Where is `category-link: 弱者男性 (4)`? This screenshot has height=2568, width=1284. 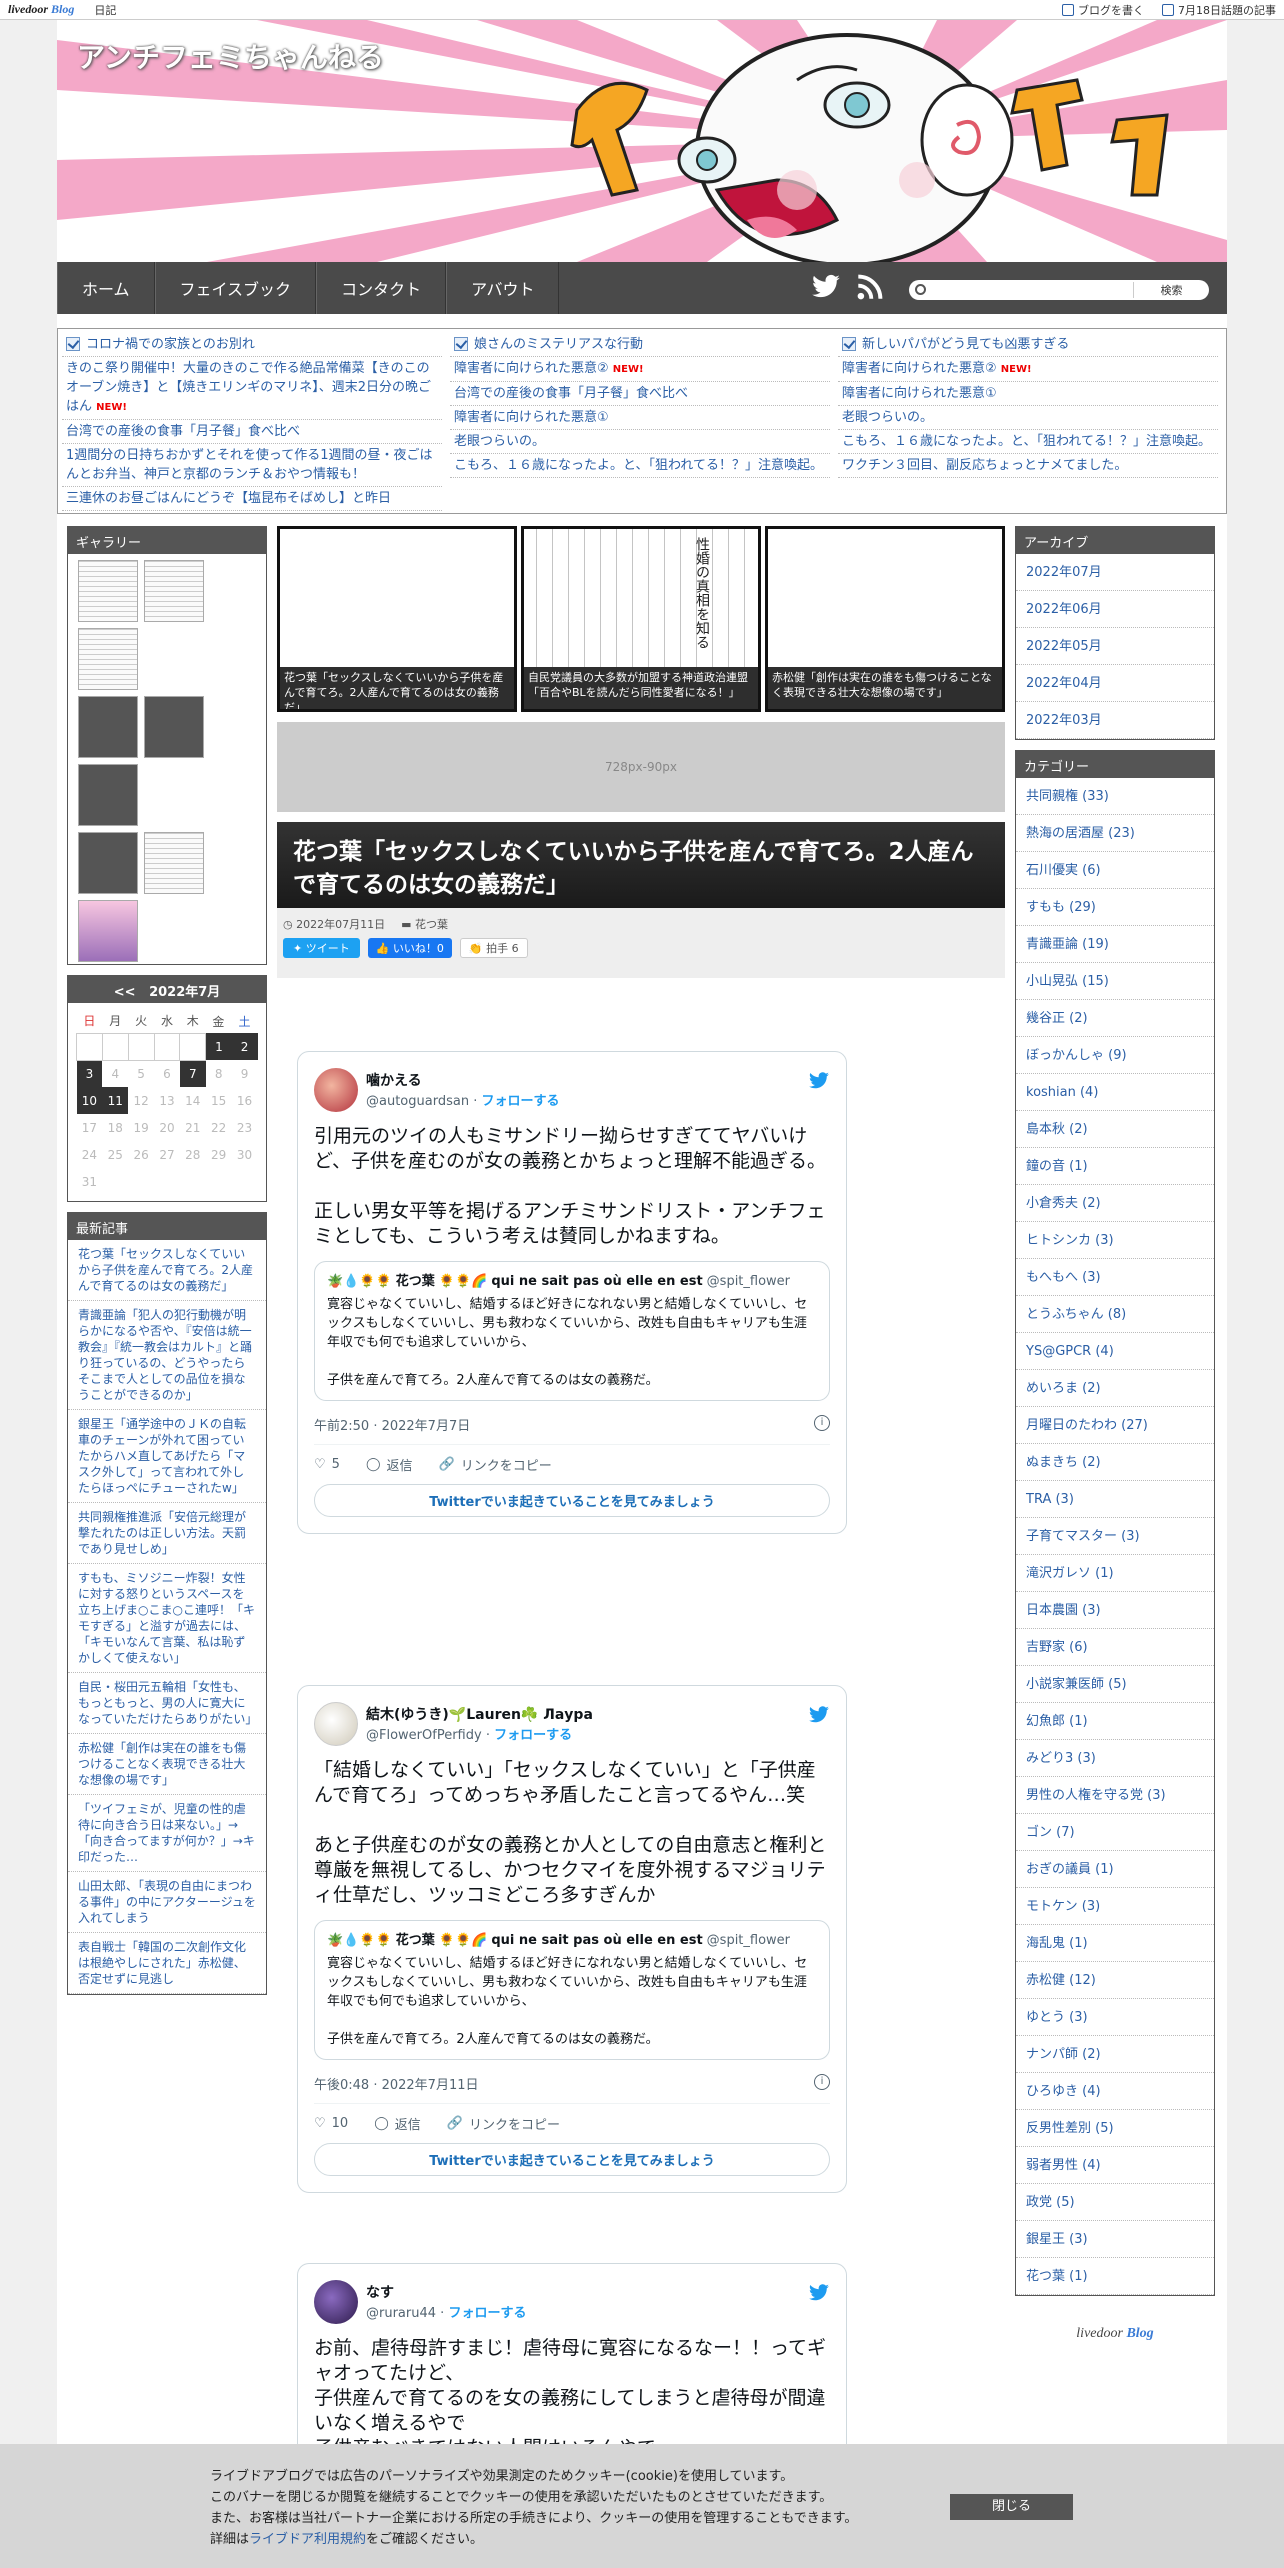 category-link: 弱者男性 (4) is located at coordinates (1115, 2165).